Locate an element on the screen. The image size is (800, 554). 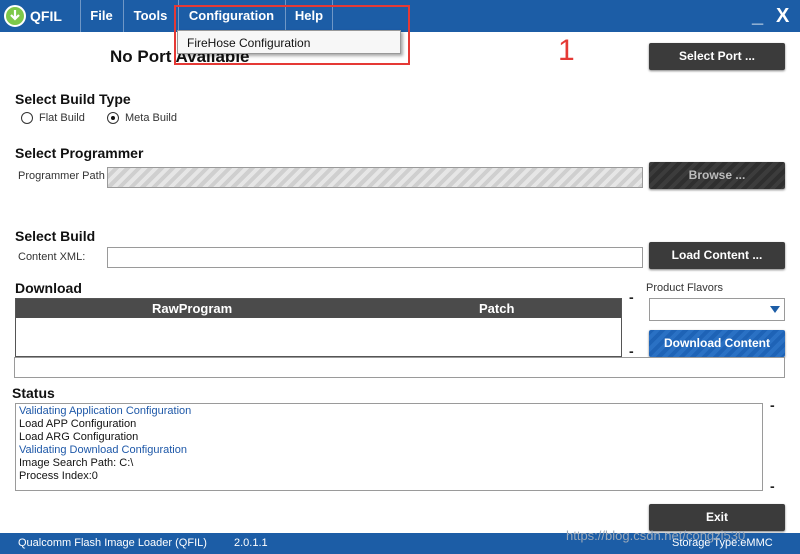
download-heading: Download is located at coordinates (48, 288).